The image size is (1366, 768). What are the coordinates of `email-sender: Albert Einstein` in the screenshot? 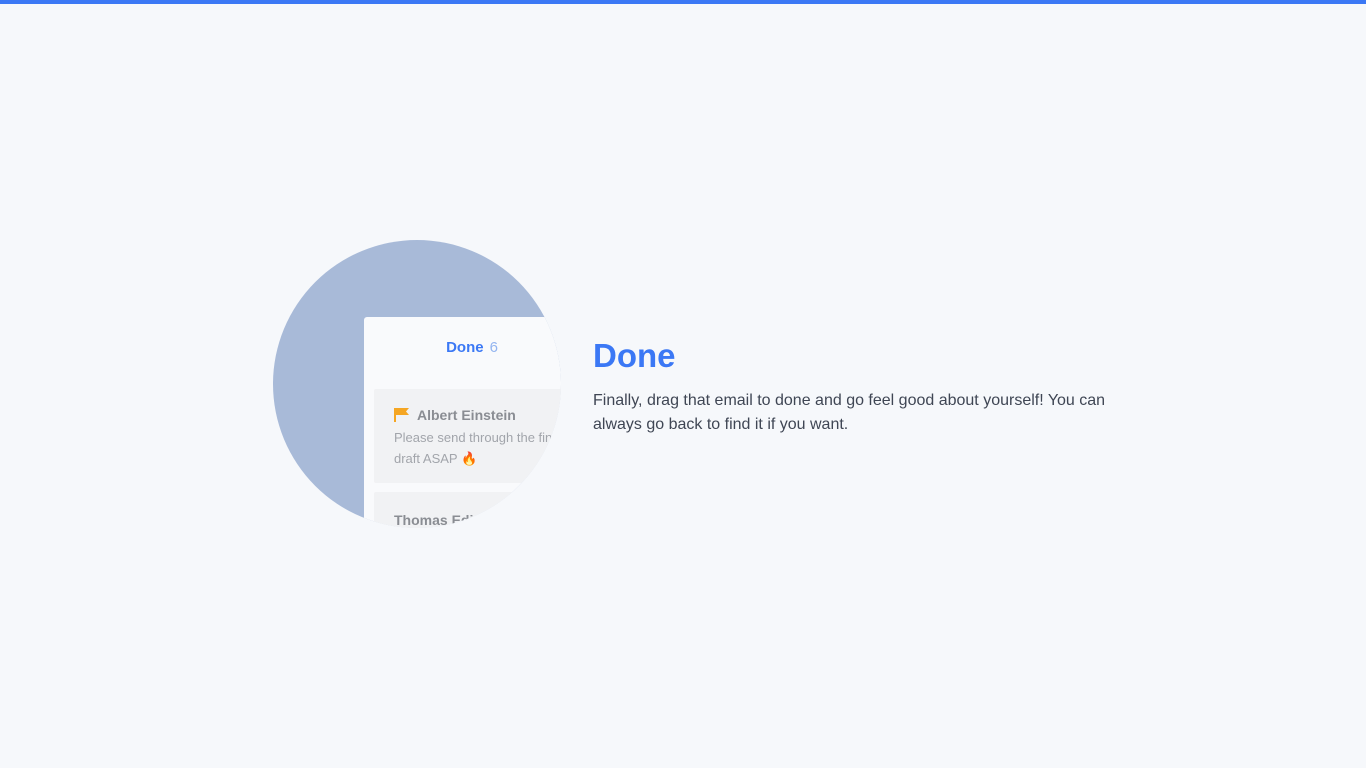 It's located at (466, 415).